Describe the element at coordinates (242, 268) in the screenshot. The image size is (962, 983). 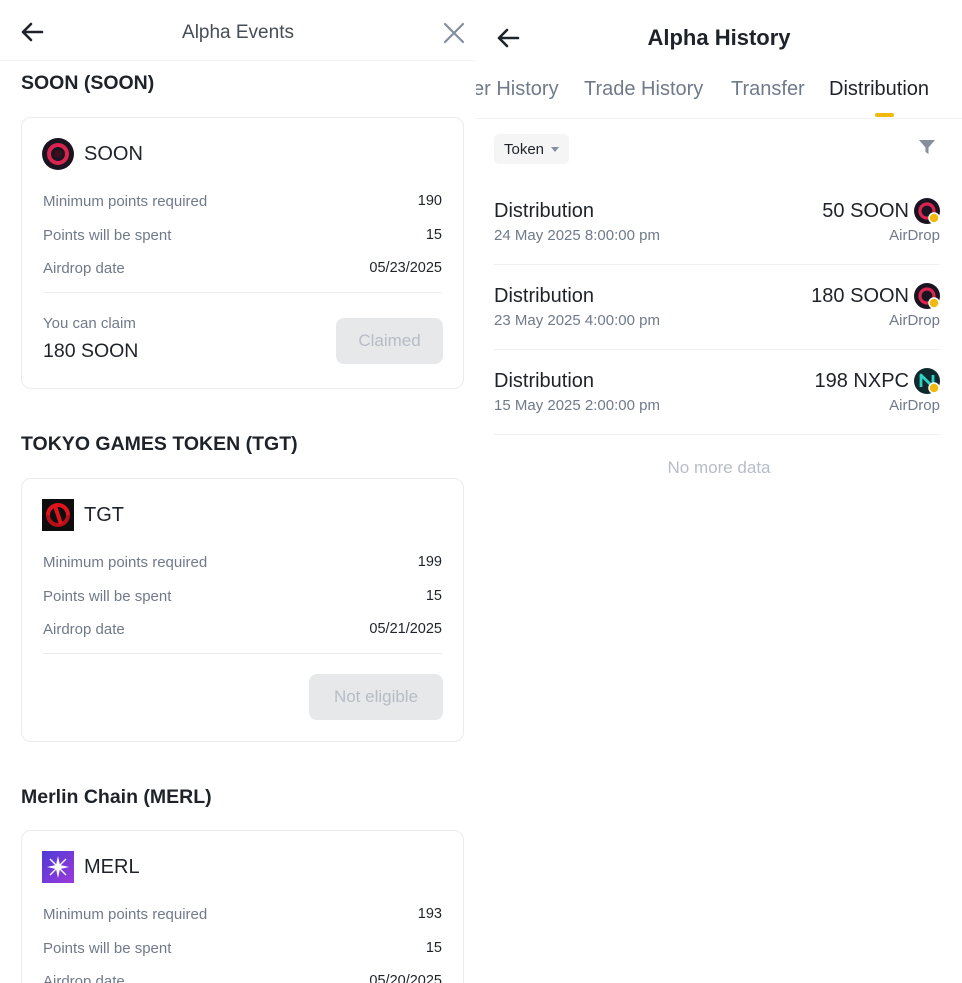
I see `airdrop-date-row: Airdrop date 05/23/2025` at that location.